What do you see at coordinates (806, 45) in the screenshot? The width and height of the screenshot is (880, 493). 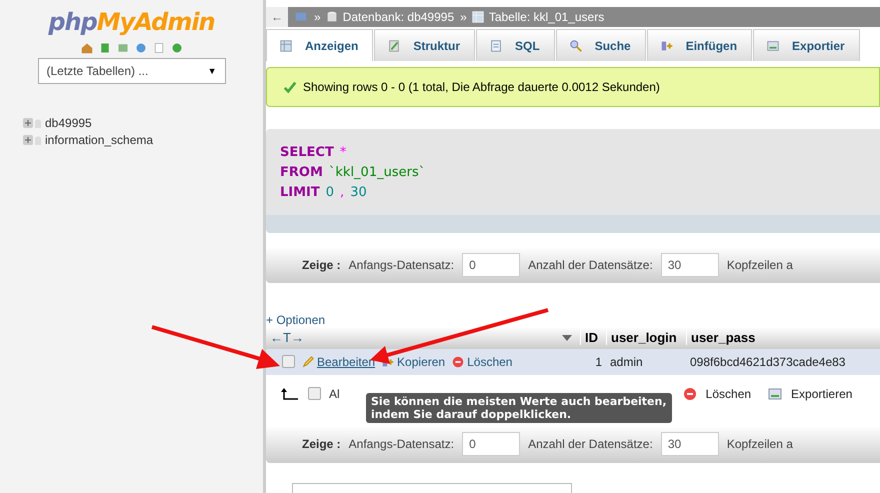 I see `tab: Exportier` at bounding box center [806, 45].